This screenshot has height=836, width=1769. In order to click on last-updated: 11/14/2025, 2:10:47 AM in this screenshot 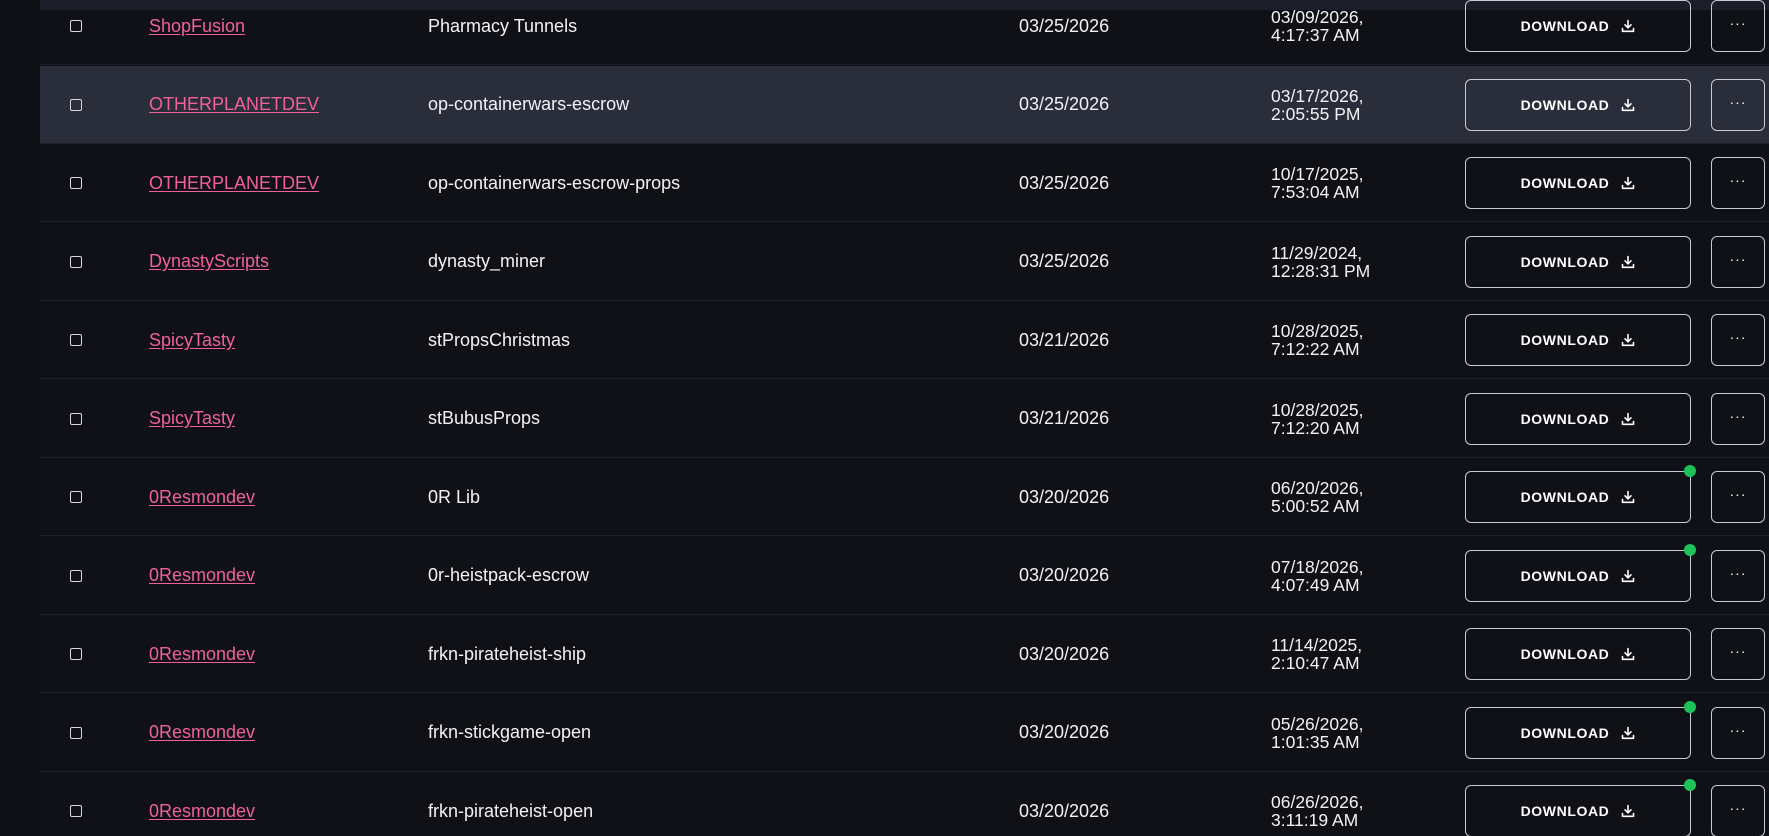, I will do `click(1371, 654)`.